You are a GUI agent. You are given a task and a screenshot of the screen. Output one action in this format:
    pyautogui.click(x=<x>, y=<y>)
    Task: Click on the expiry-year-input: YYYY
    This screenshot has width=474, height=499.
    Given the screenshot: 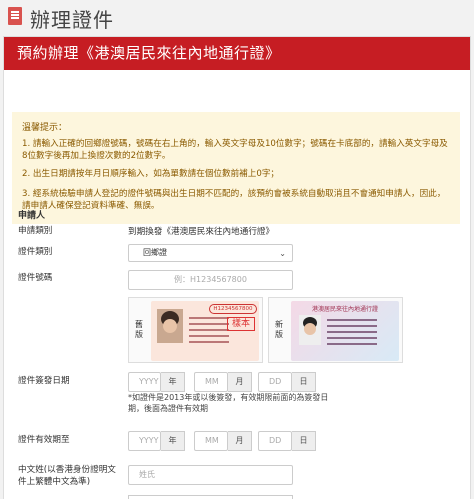 What is the action you would take?
    pyautogui.click(x=144, y=441)
    